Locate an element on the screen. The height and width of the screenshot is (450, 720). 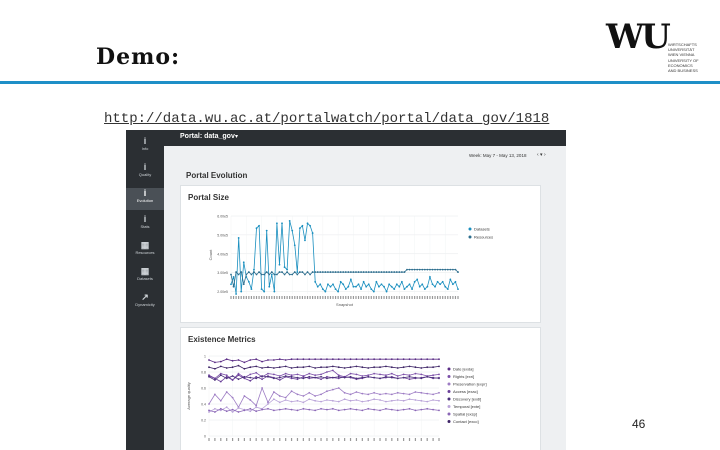
sidebar-item-quality: i Quality is located at coordinates (145, 173).